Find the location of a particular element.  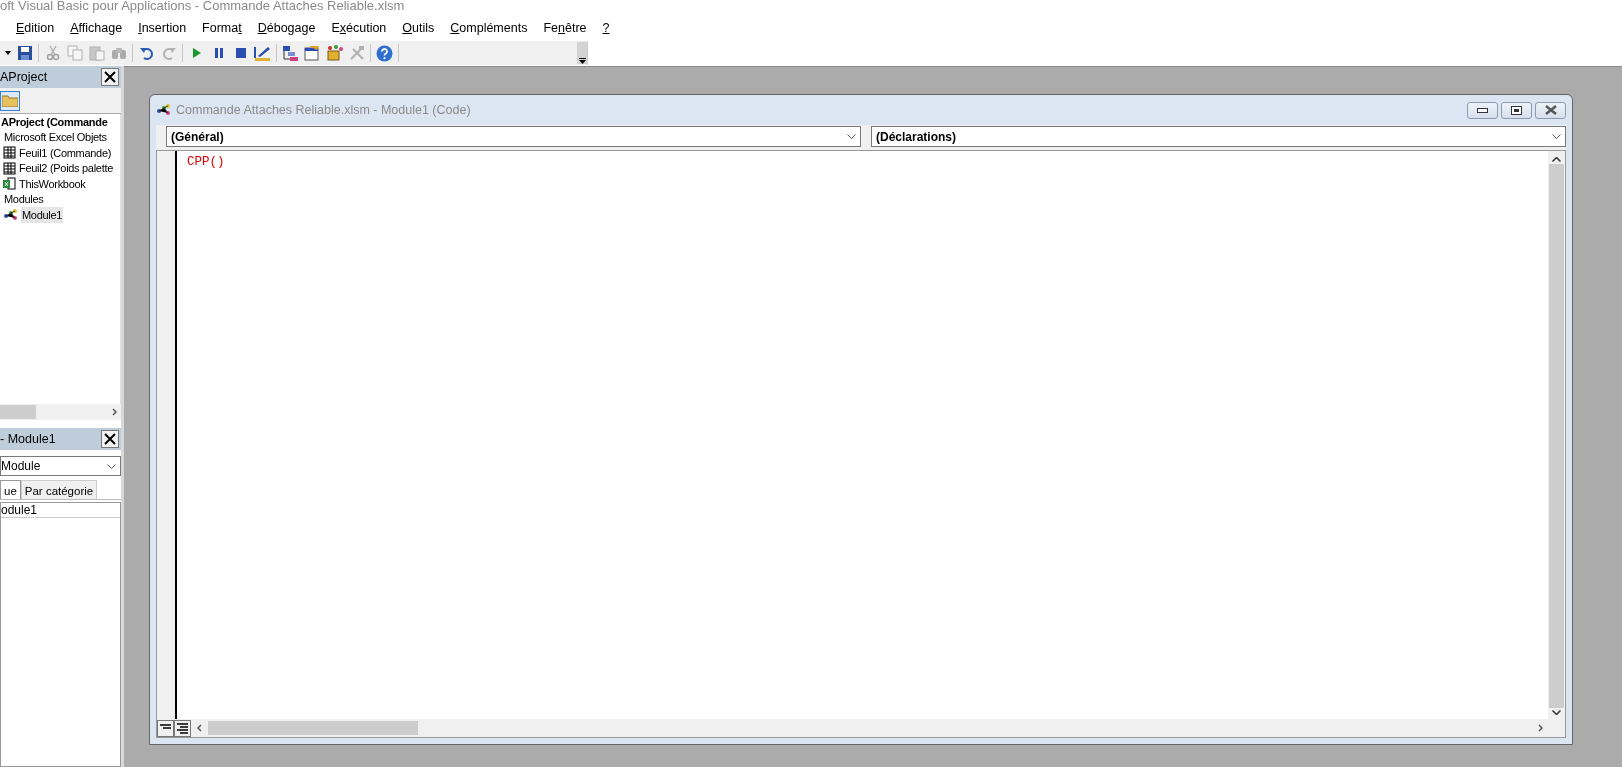

help-icon is located at coordinates (384, 53).